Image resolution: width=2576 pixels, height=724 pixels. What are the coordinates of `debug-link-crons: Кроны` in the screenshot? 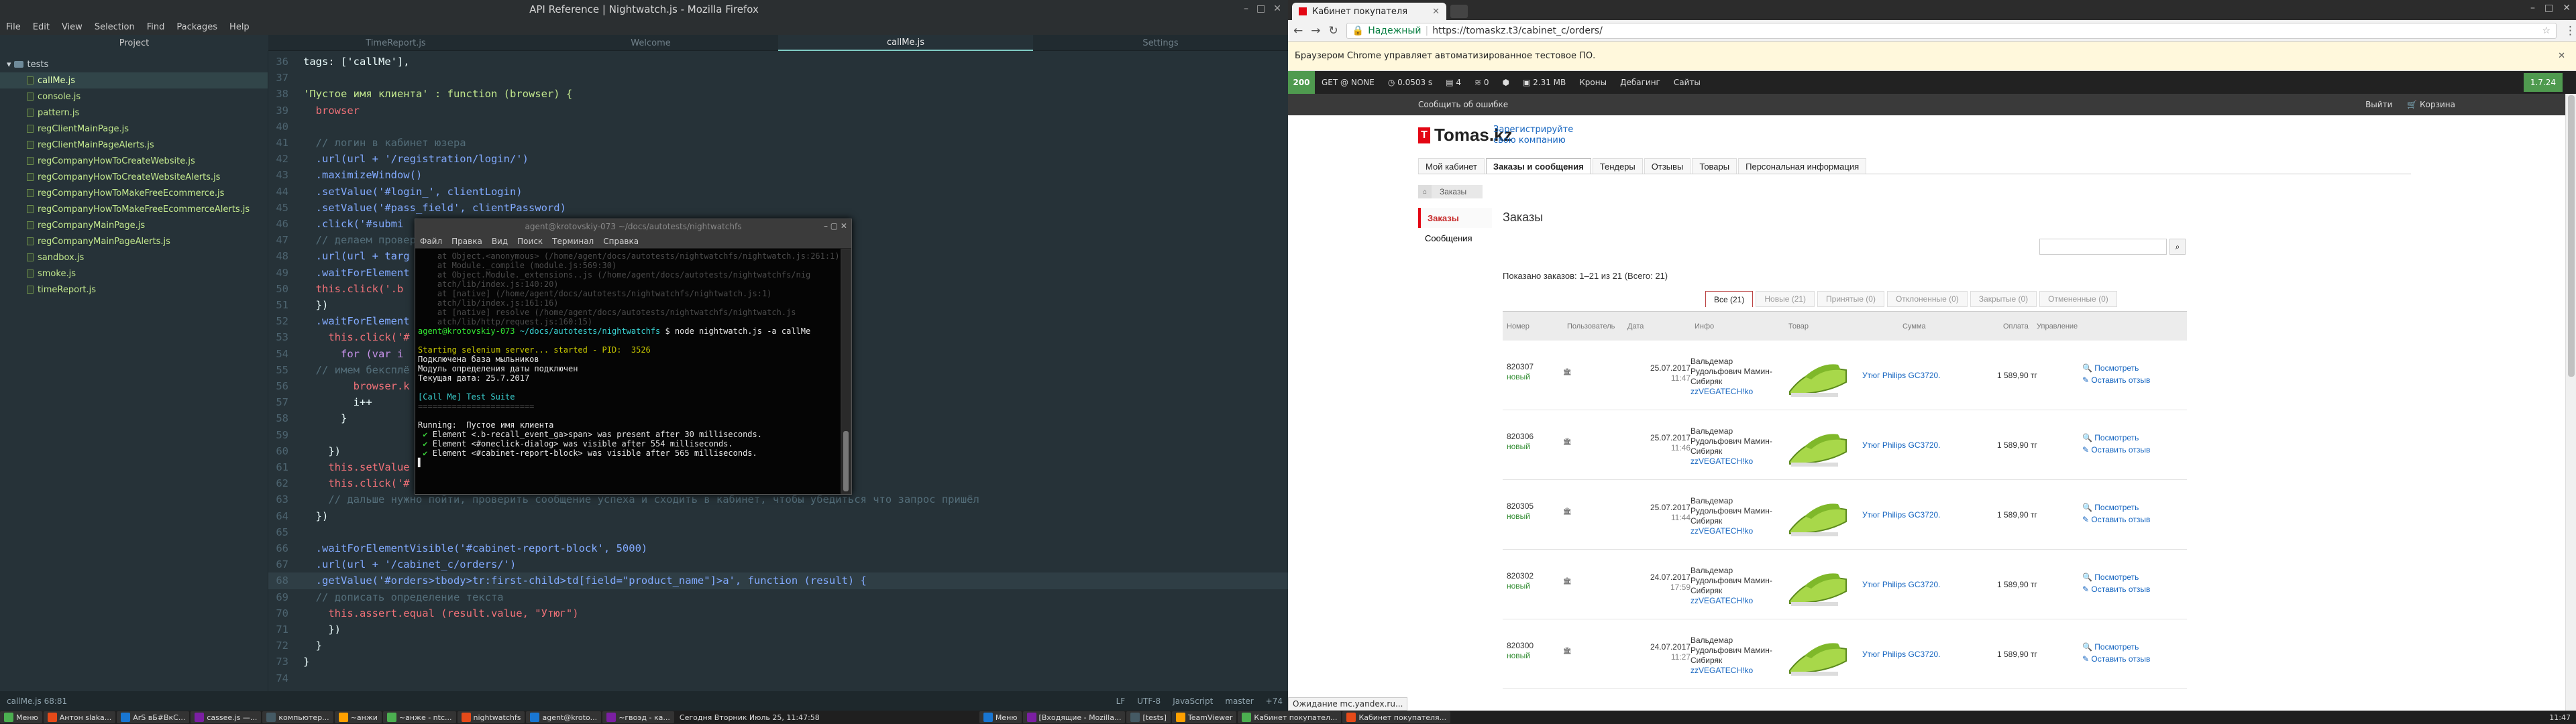 It's located at (1592, 82).